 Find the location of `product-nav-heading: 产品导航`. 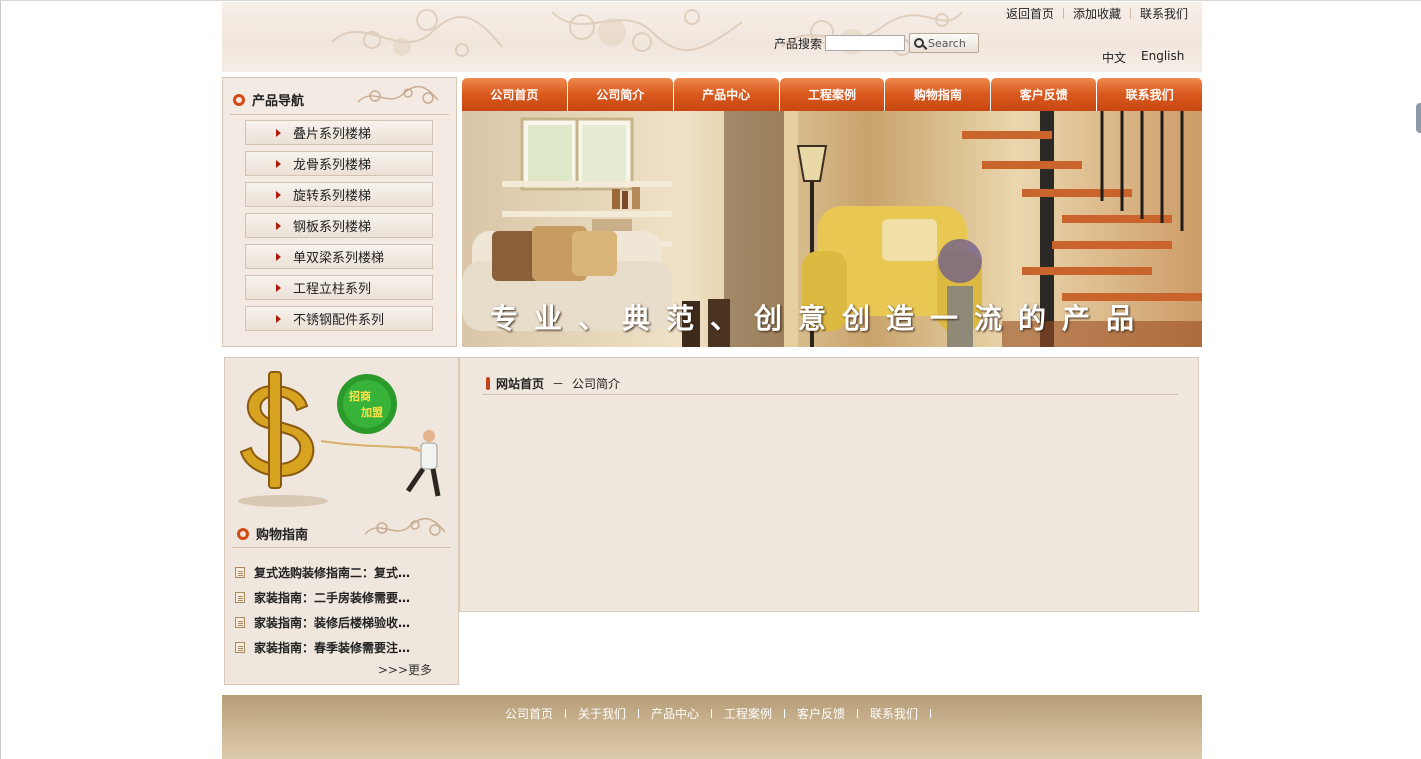

product-nav-heading: 产品导航 is located at coordinates (268, 99).